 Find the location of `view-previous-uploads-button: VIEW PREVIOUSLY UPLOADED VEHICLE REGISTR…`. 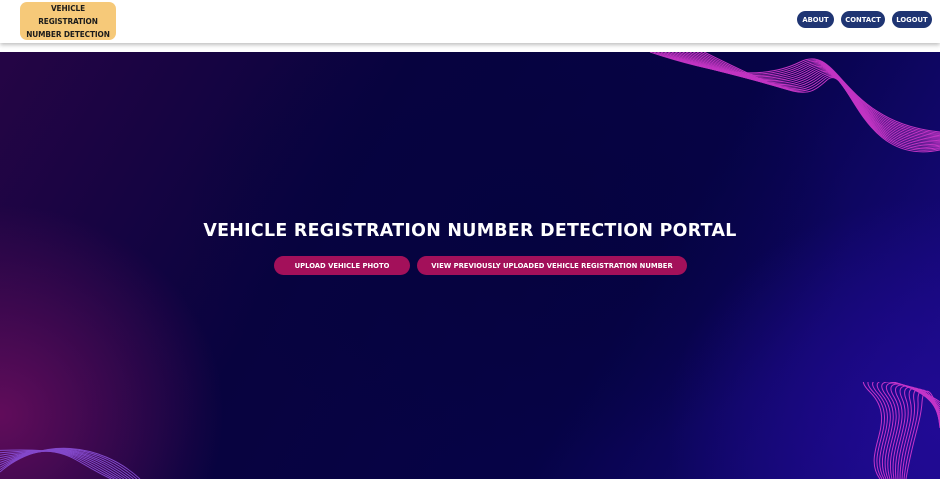

view-previous-uploads-button: VIEW PREVIOUSLY UPLOADED VEHICLE REGISTR… is located at coordinates (552, 265).